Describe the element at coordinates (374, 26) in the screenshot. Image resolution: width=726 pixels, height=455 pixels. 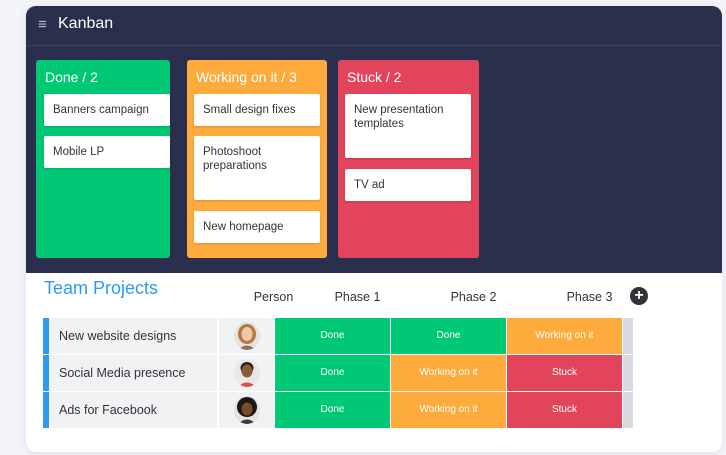
I see `title-bar: ≡ Kanban` at that location.